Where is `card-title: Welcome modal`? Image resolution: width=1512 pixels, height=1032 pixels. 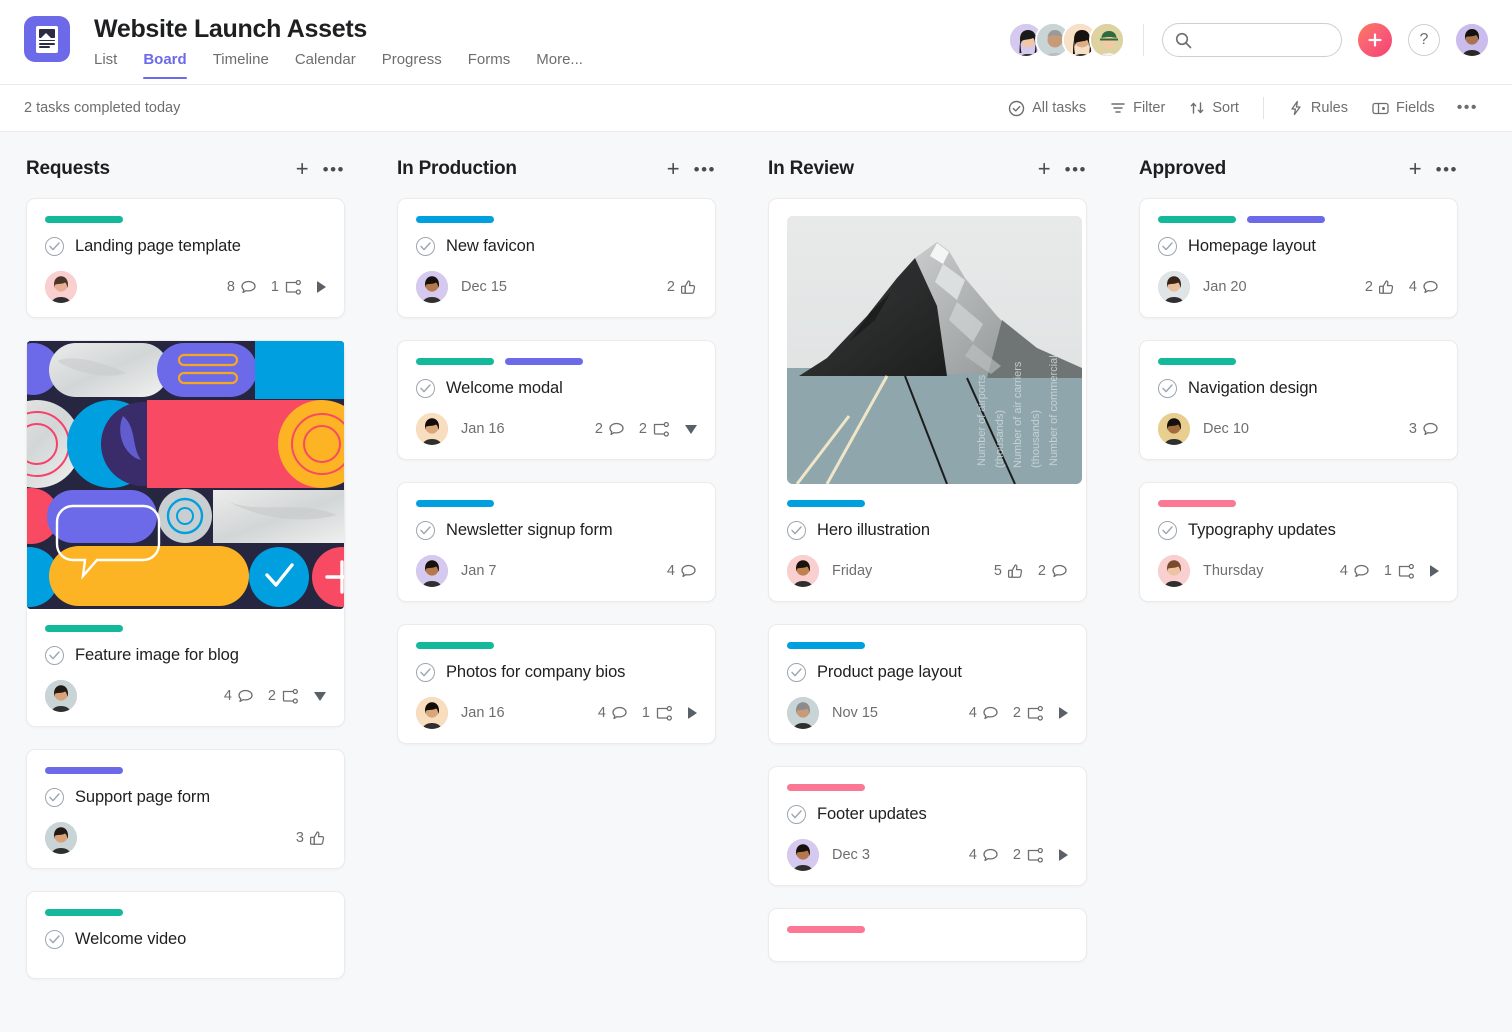 card-title: Welcome modal is located at coordinates (504, 388).